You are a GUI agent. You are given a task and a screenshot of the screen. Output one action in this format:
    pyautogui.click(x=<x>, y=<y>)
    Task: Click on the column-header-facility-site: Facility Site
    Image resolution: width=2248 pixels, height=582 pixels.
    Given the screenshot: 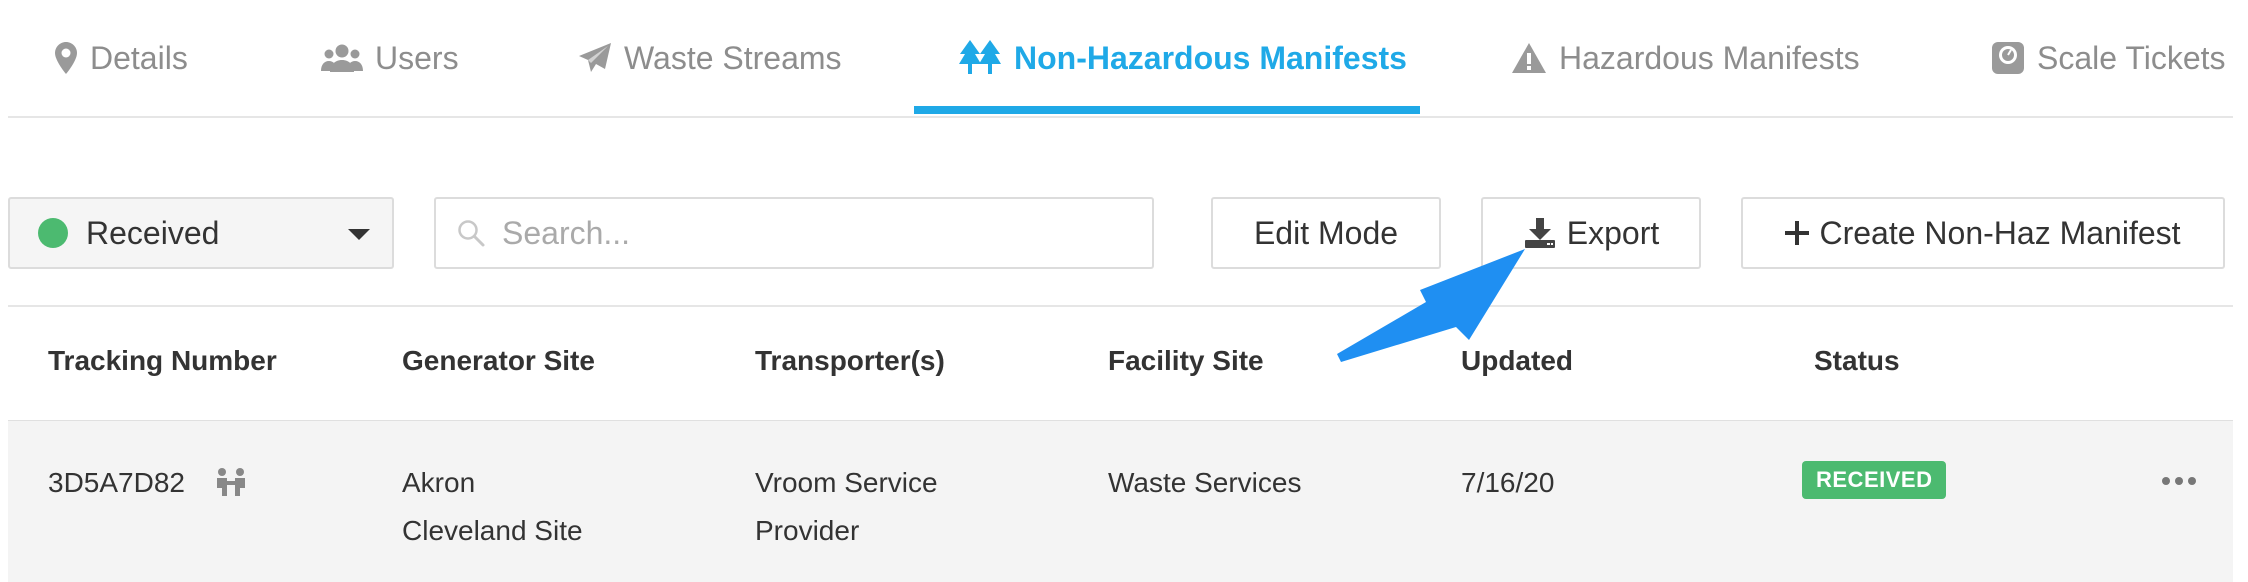 What is the action you would take?
    pyautogui.click(x=1186, y=361)
    